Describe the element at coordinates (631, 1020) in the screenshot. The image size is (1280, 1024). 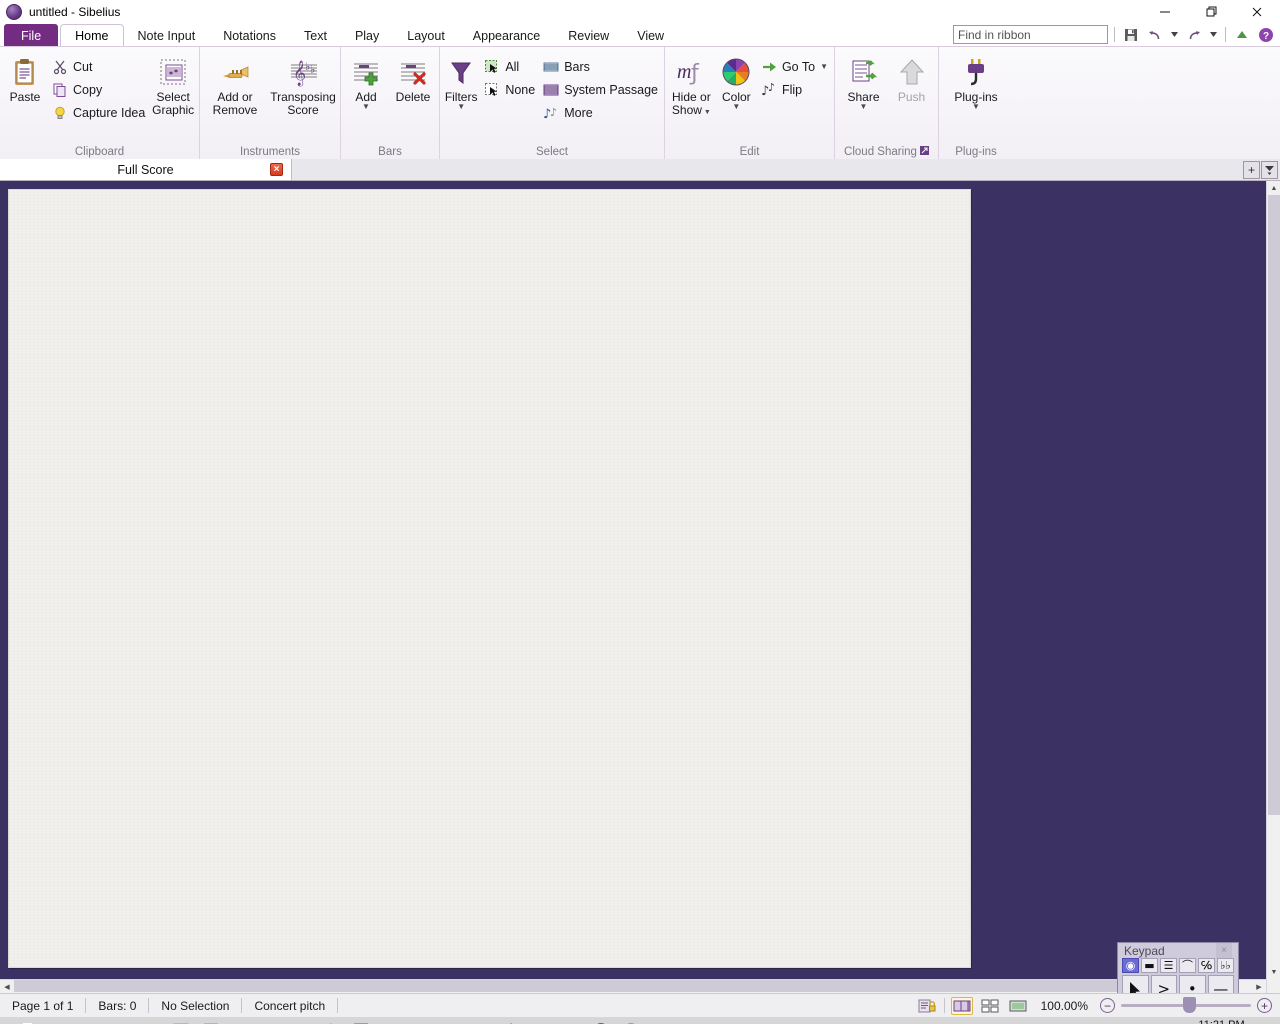
I see `camera-app-icon` at that location.